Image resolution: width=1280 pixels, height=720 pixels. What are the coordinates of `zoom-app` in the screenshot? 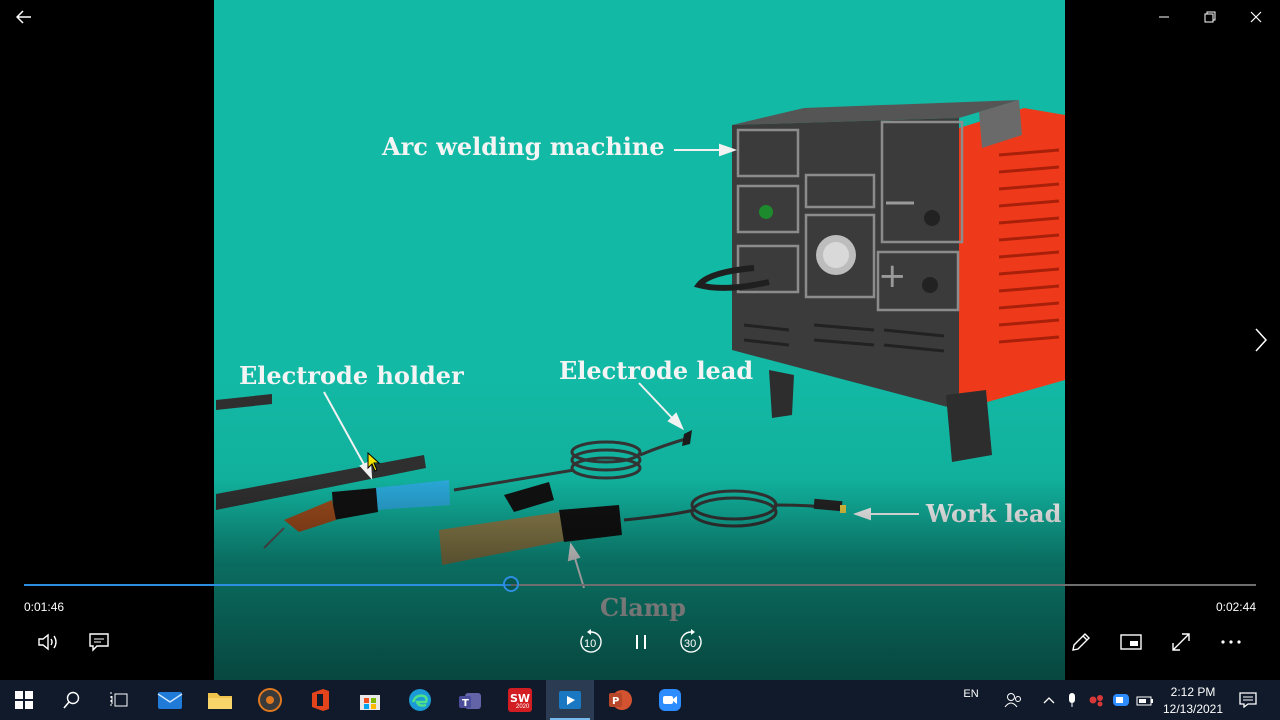 It's located at (670, 700).